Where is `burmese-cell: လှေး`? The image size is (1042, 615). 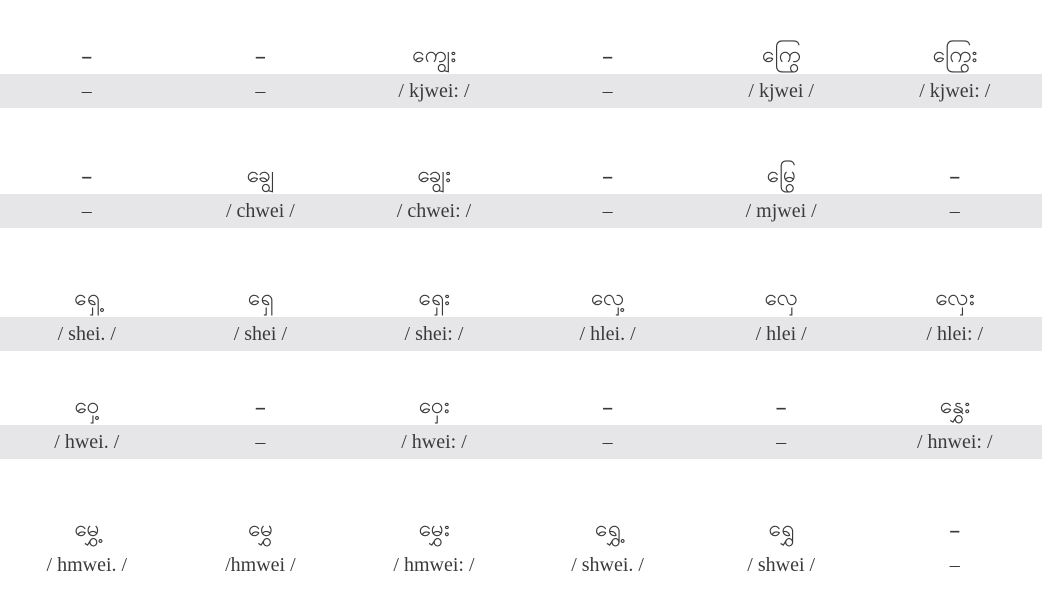 burmese-cell: လှေး is located at coordinates (954, 298).